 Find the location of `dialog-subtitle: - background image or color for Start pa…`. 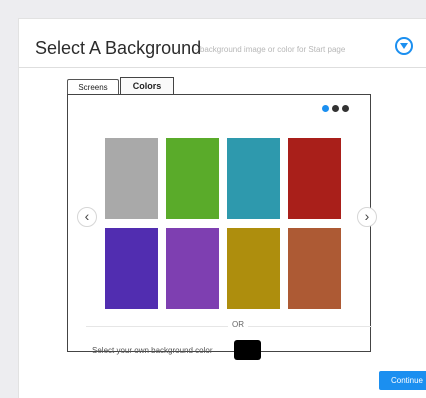

dialog-subtitle: - background image or color for Start pa… is located at coordinates (270, 49).